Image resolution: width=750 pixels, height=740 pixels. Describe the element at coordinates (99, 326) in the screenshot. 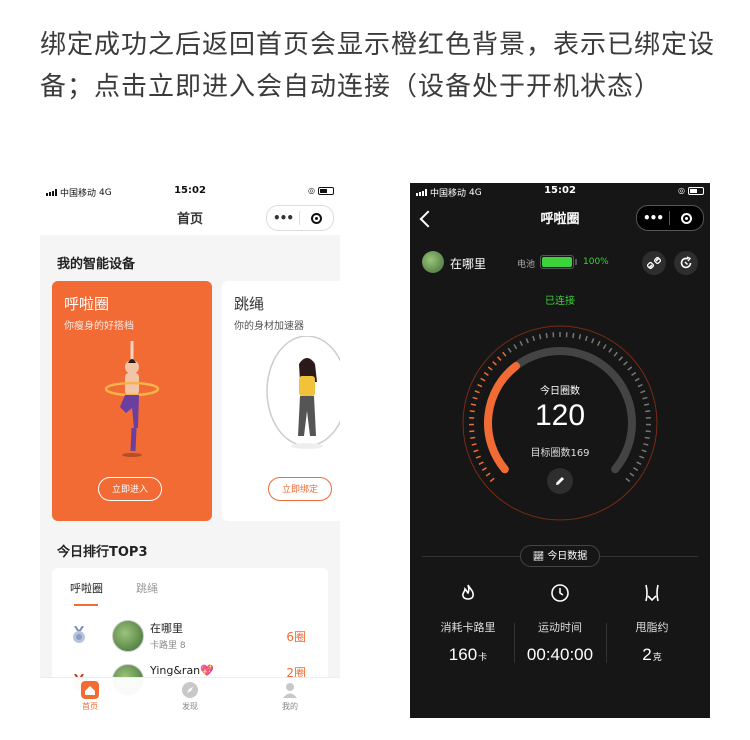

I see `device-subtitle: 你瘦身的好搭档` at that location.